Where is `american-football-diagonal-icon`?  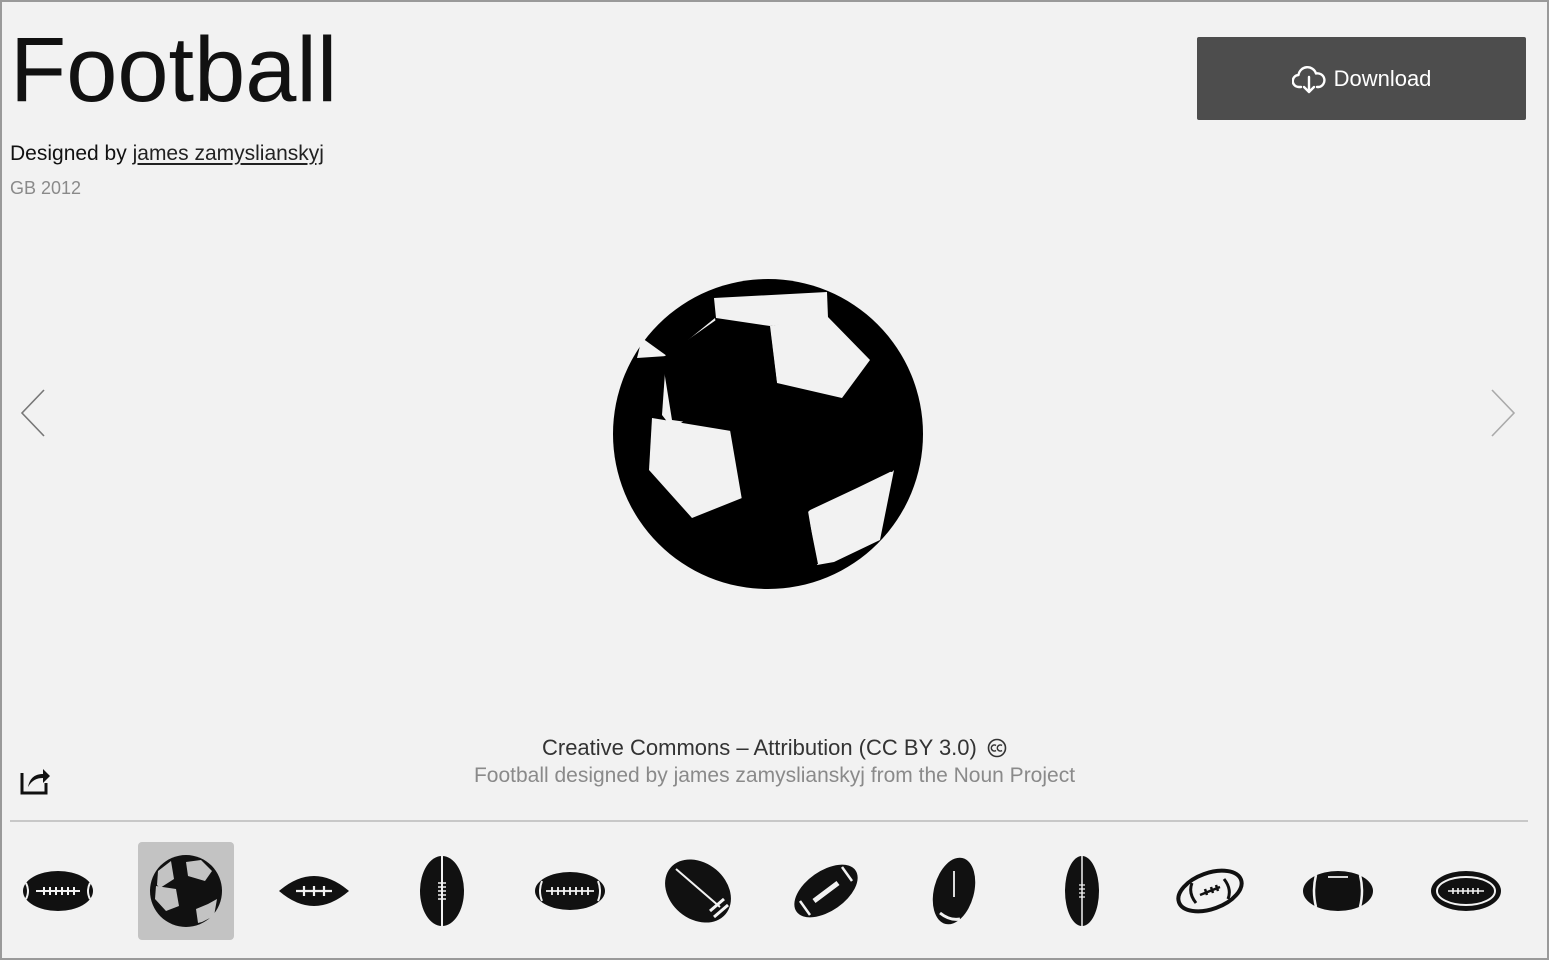
american-football-diagonal-icon is located at coordinates (826, 891).